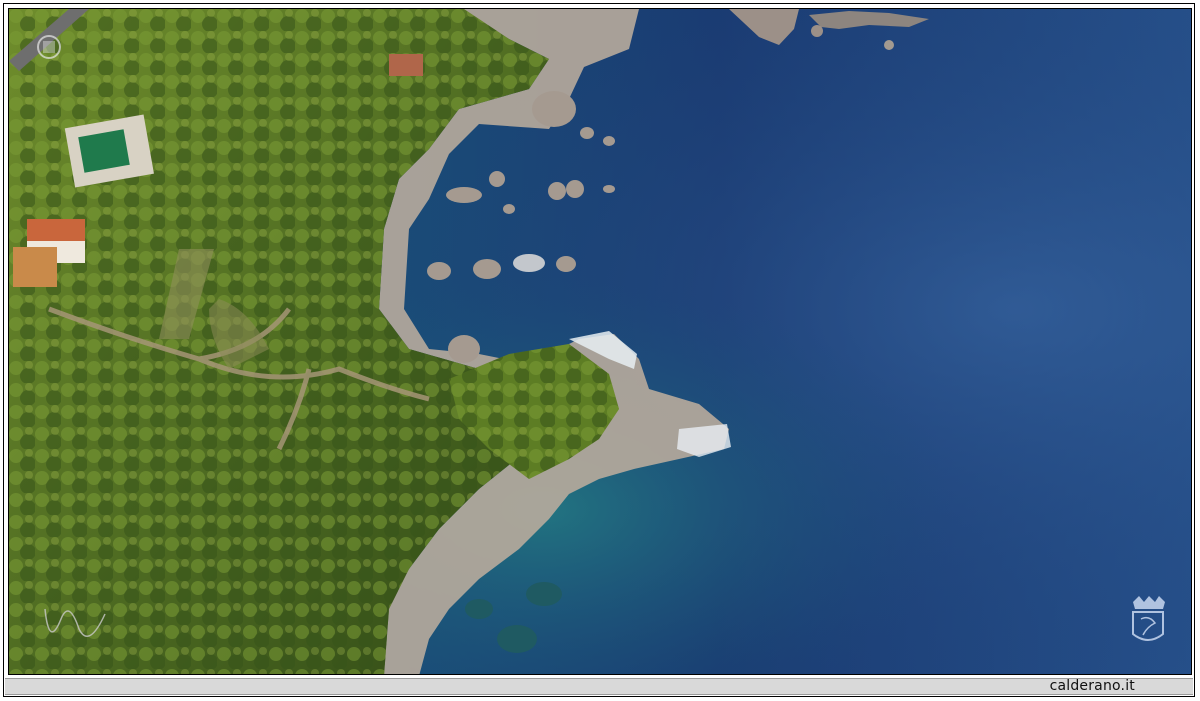 Image resolution: width=1200 pixels, height=701 pixels. What do you see at coordinates (1092, 686) in the screenshot?
I see `site-label: calderano.it` at bounding box center [1092, 686].